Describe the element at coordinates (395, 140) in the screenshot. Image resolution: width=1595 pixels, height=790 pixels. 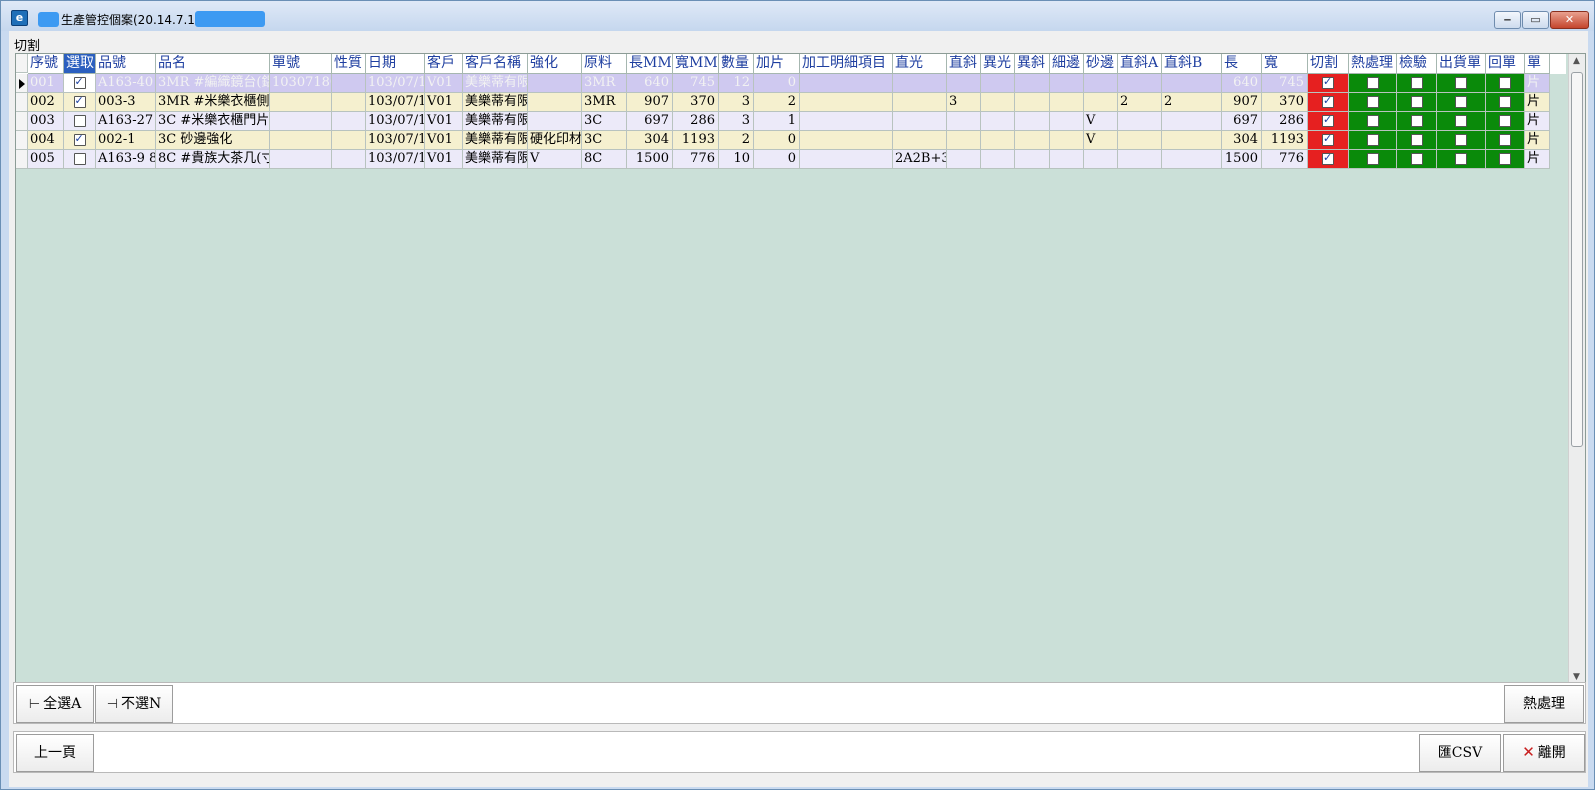
I see `cell-date: 103/07/18` at that location.